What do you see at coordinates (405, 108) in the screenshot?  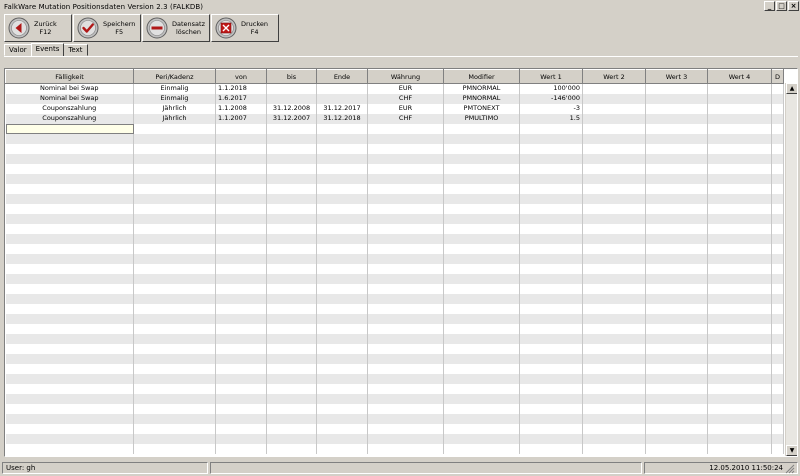 I see `cell-waehrung: EUR` at bounding box center [405, 108].